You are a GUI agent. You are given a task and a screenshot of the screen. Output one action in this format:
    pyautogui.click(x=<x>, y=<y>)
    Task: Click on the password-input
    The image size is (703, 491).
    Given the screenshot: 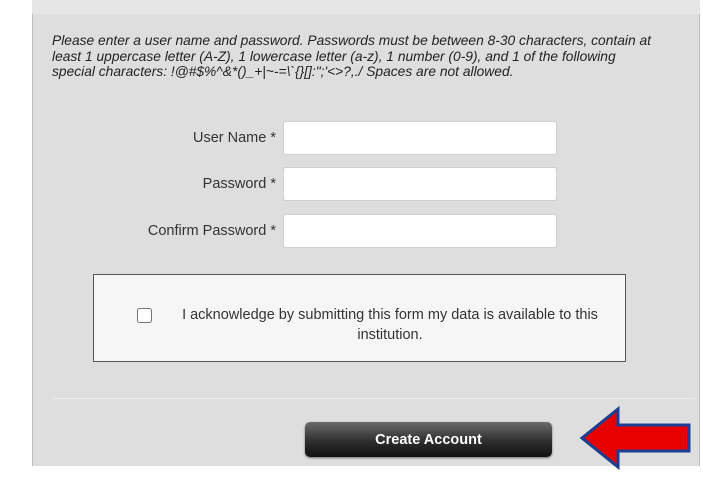 What is the action you would take?
    pyautogui.click(x=420, y=184)
    